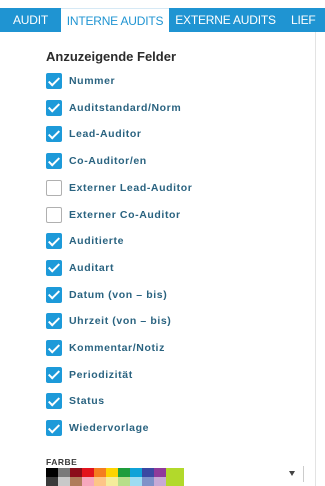 This screenshot has height=486, width=325. I want to click on field-option: Externer Lead-Auditor, so click(119, 188).